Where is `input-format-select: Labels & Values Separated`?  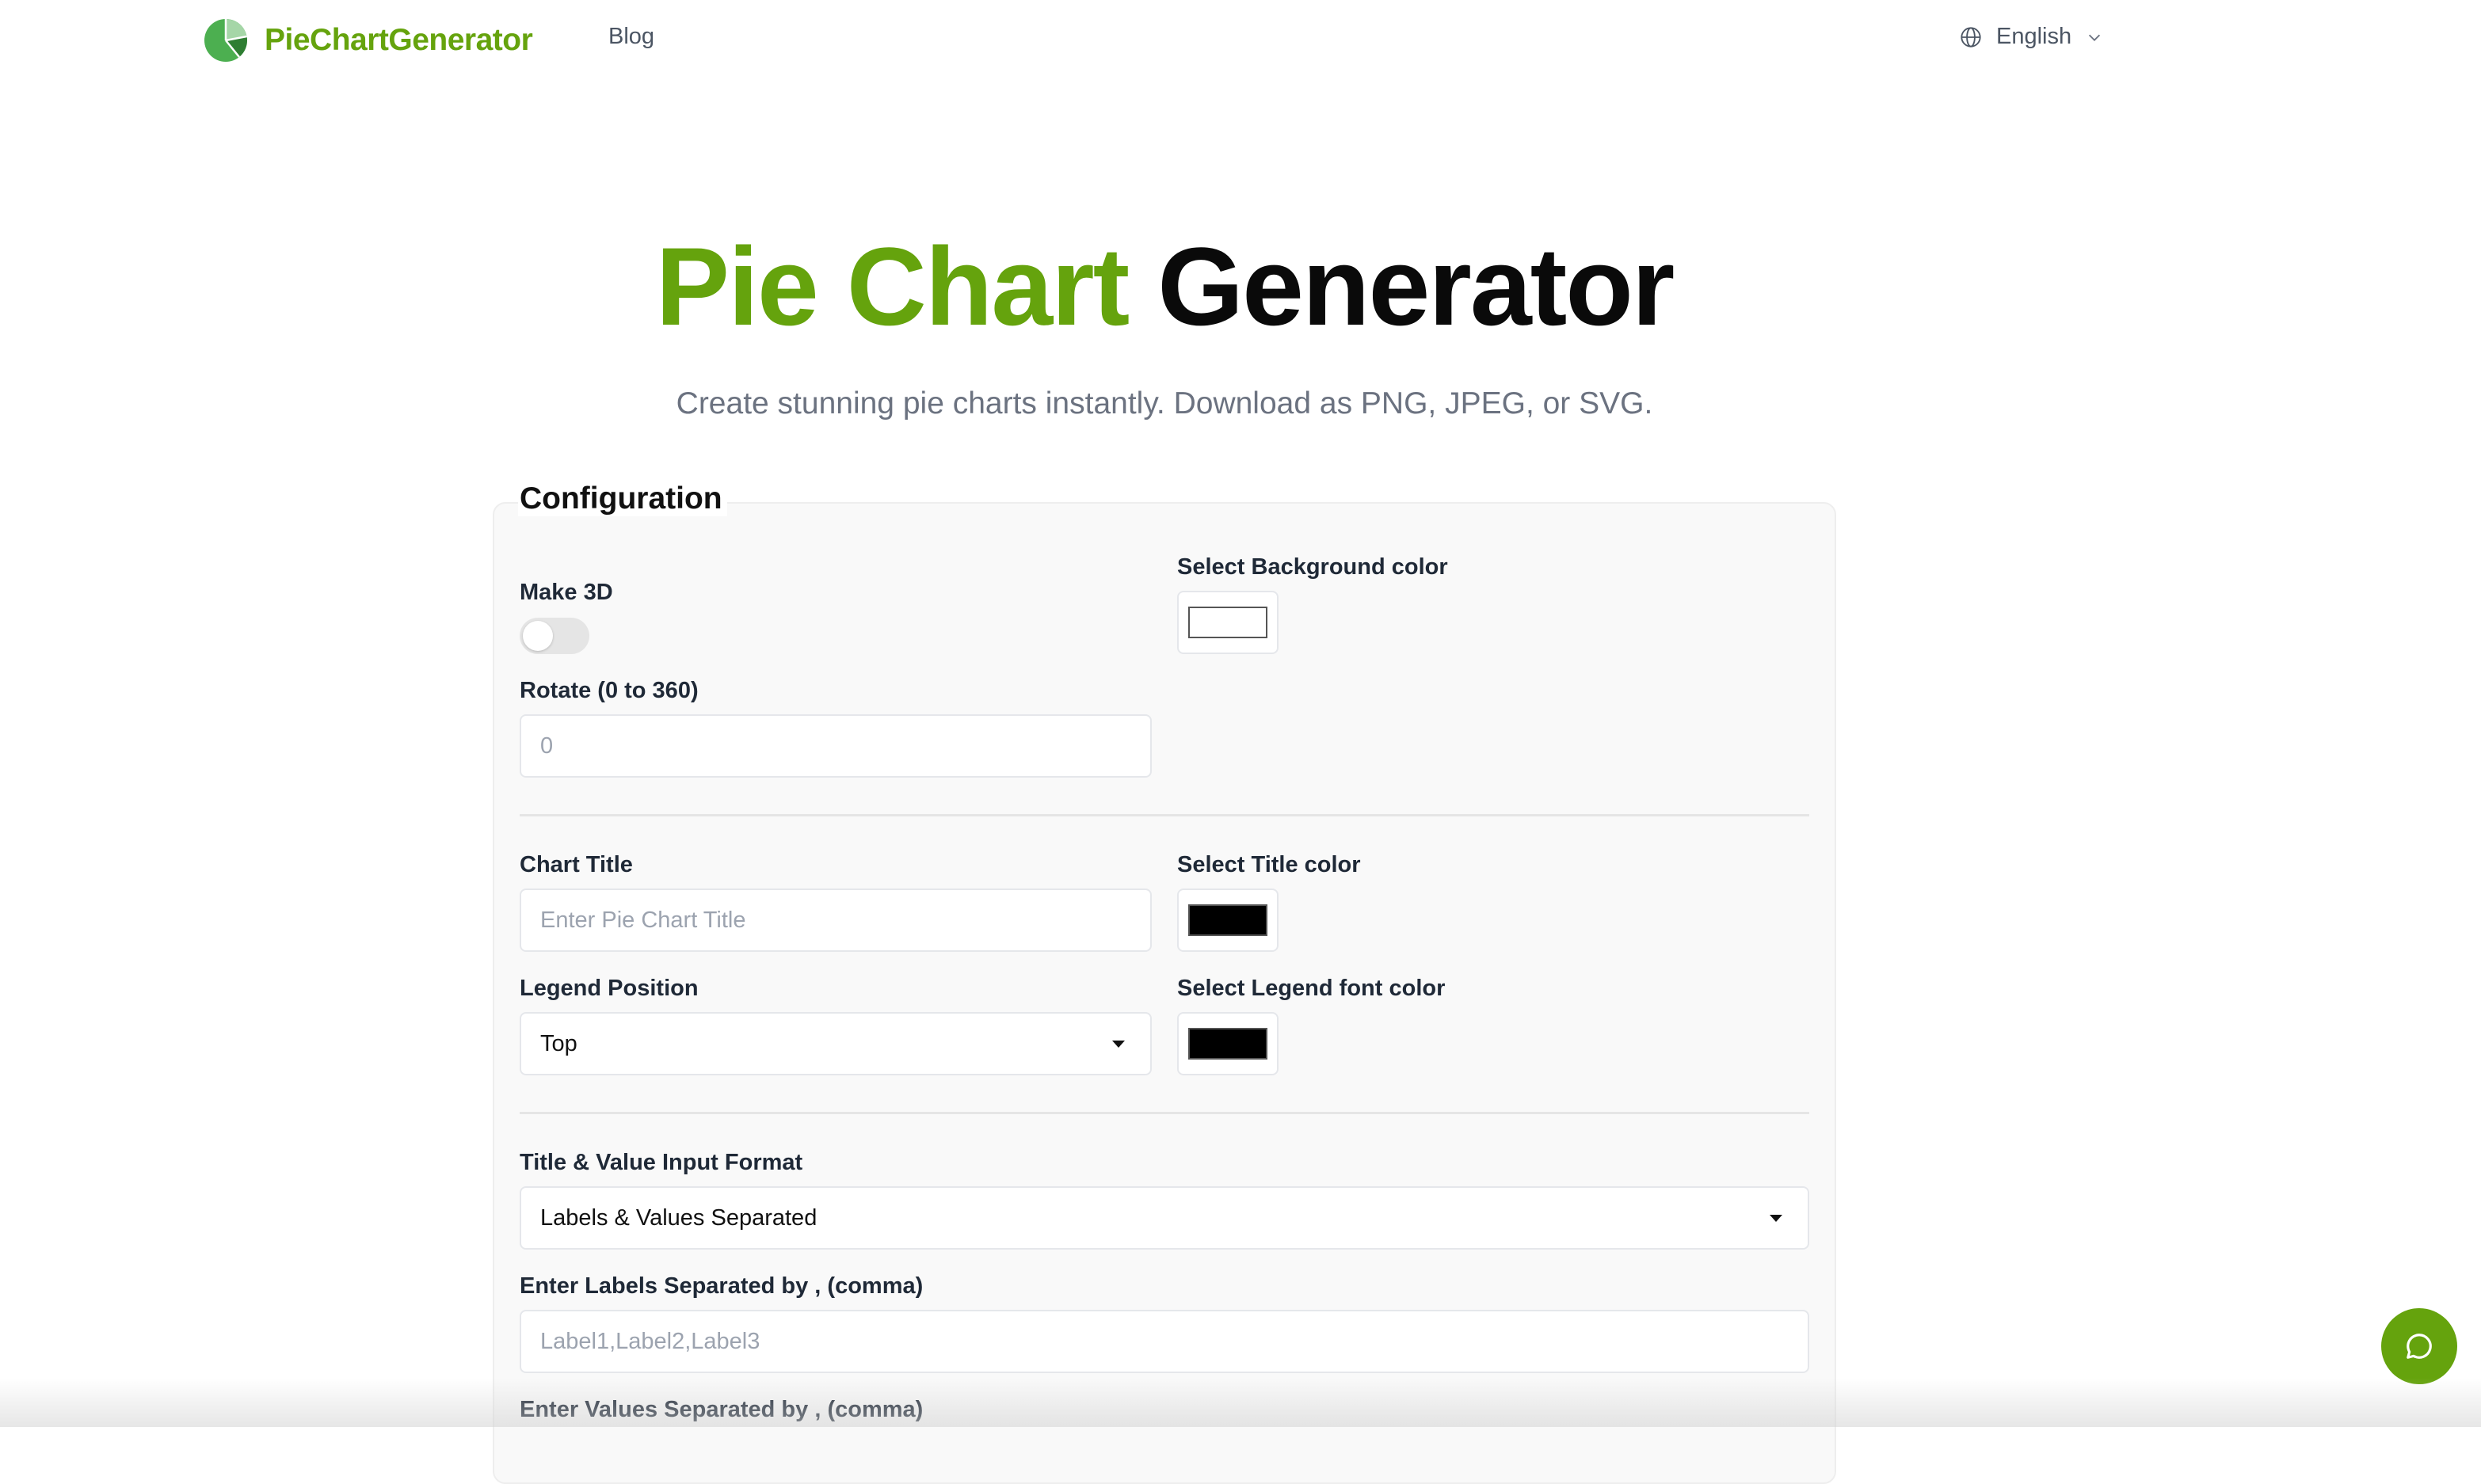
input-format-select: Labels & Values Separated is located at coordinates (1164, 1218).